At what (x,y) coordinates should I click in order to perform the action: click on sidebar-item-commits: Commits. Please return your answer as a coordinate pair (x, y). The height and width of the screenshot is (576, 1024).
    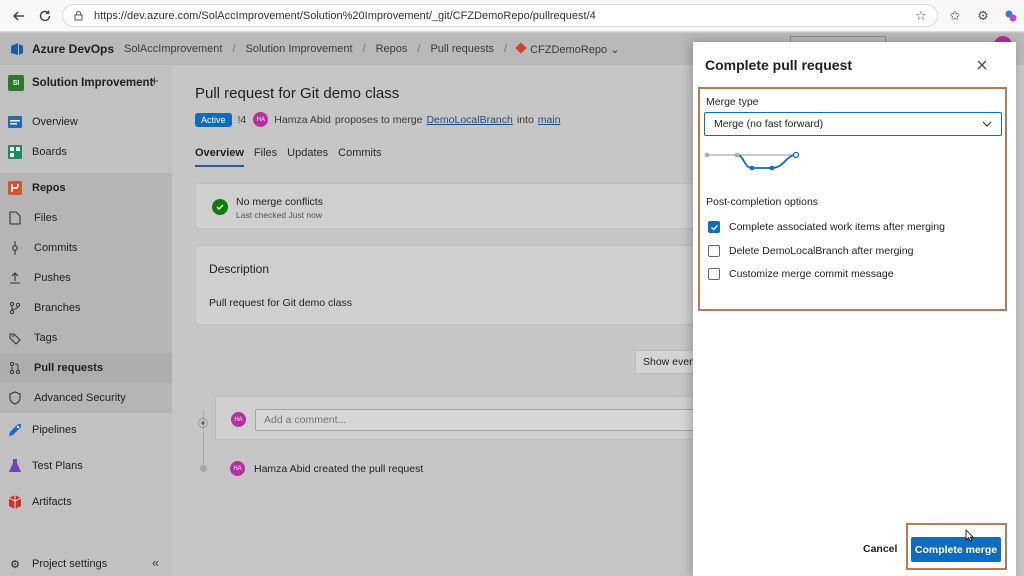
    Looking at the image, I should click on (86, 248).